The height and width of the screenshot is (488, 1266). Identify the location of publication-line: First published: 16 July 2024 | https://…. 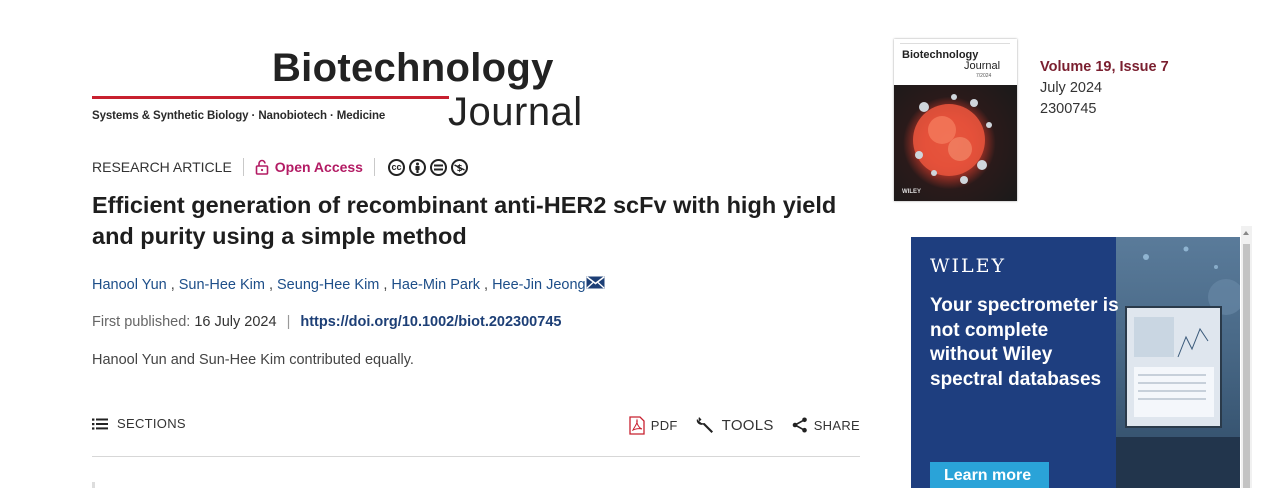
(326, 322).